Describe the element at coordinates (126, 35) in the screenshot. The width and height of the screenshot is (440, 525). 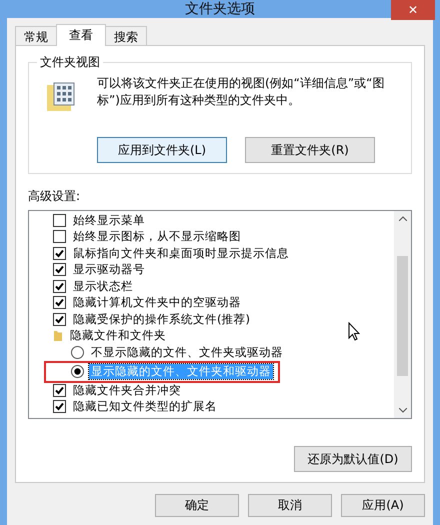
I see `tab: 搜索` at that location.